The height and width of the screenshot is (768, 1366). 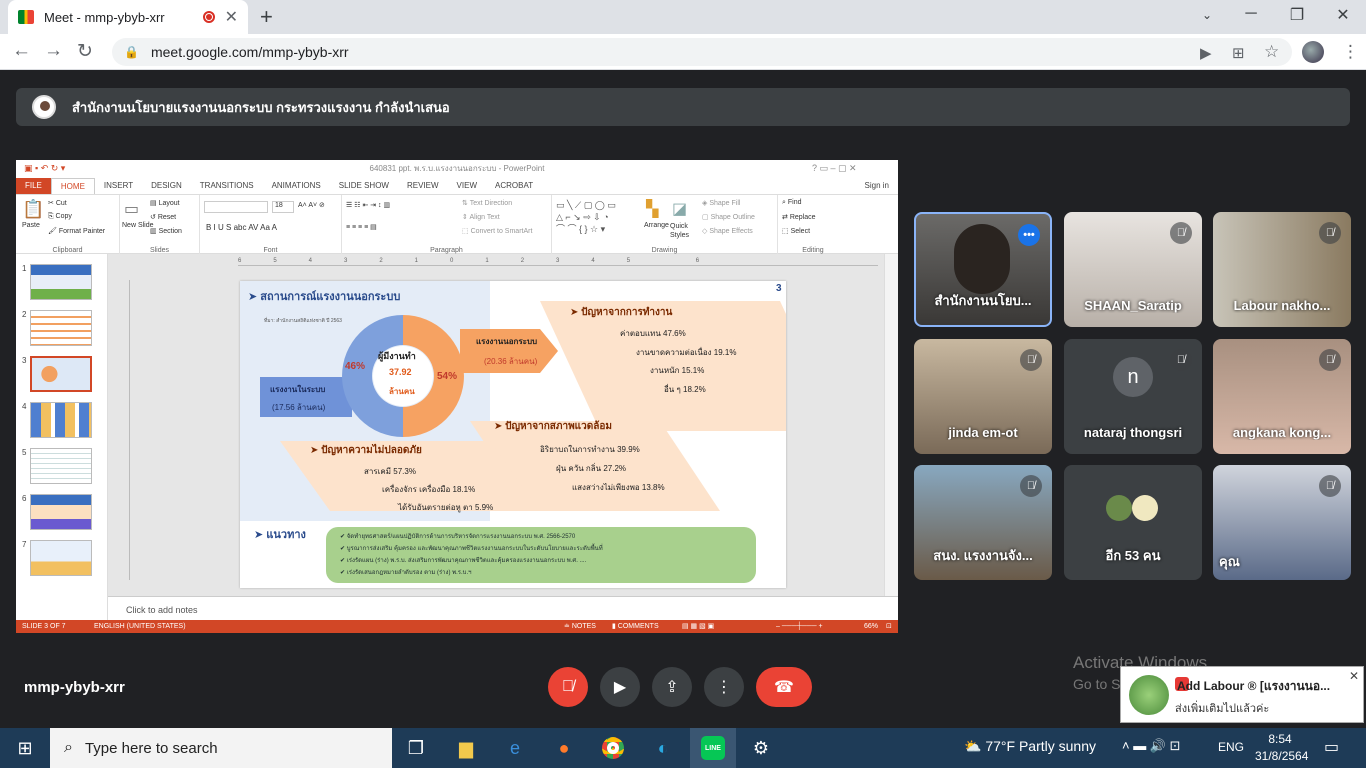 I want to click on taskbar-clock: 8:54 31/8/2564, so click(x=1281, y=748).